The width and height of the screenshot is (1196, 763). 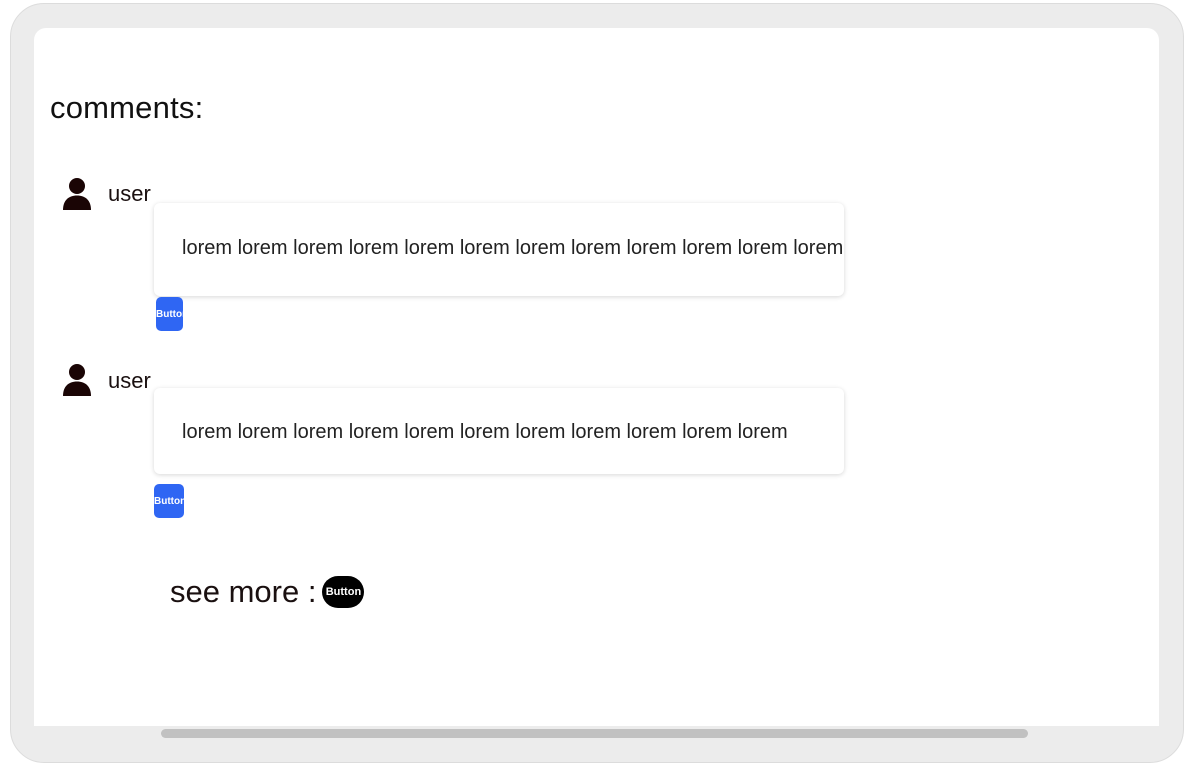 I want to click on scrollbar-thumb, so click(x=594, y=733).